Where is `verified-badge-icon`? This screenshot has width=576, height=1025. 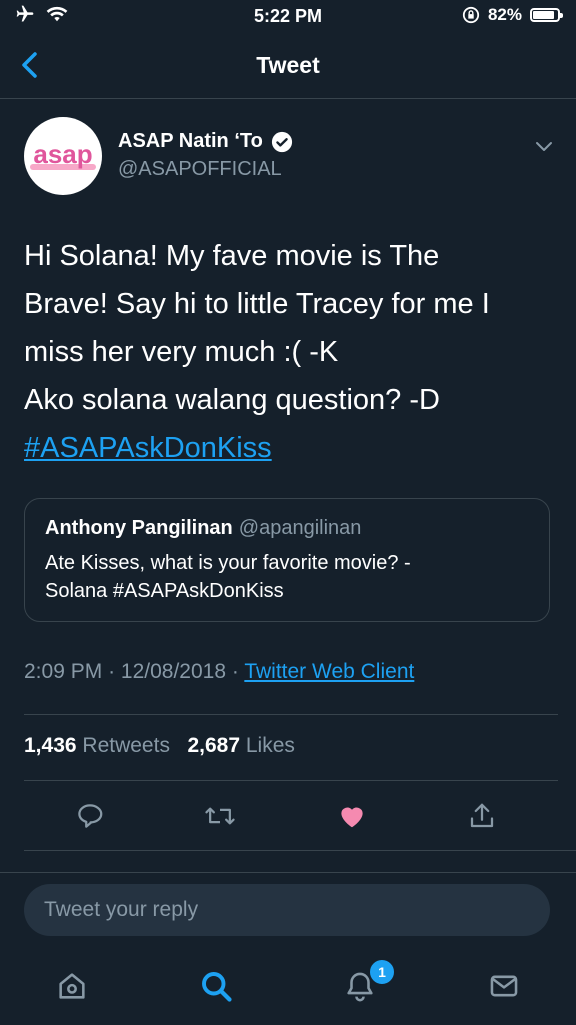
verified-badge-icon is located at coordinates (281, 141).